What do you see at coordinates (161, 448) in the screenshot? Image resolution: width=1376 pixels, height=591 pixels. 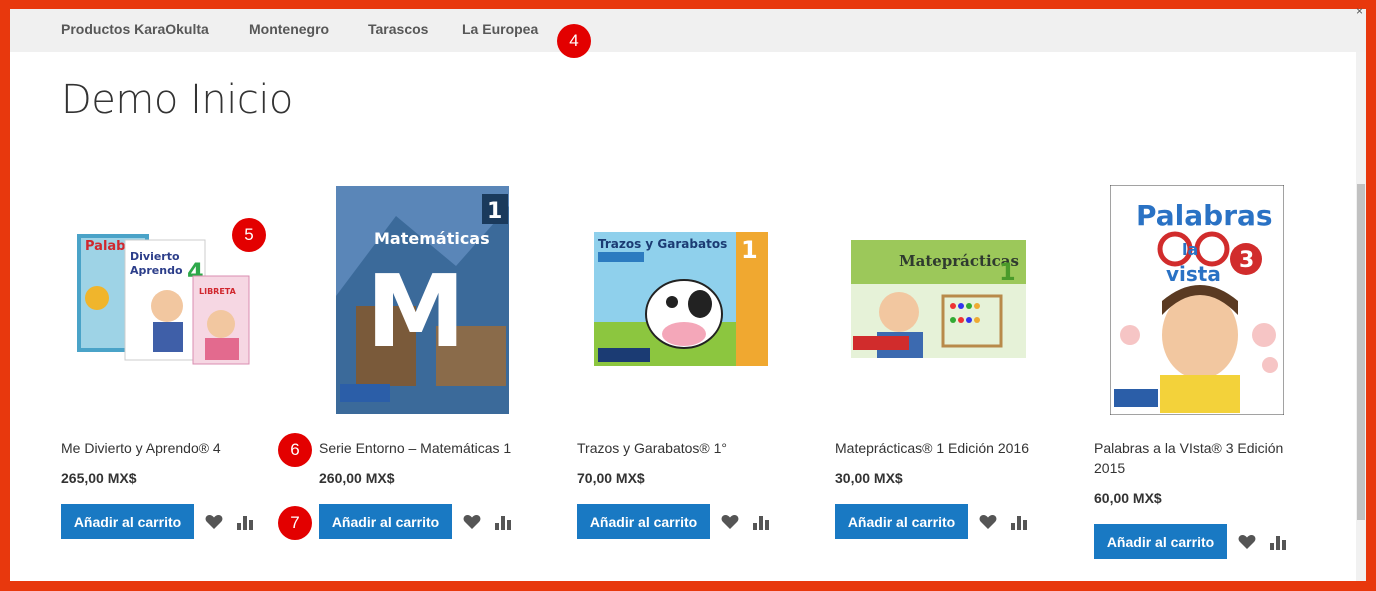 I see `product-name: Me Divierto y Aprendo® 4` at bounding box center [161, 448].